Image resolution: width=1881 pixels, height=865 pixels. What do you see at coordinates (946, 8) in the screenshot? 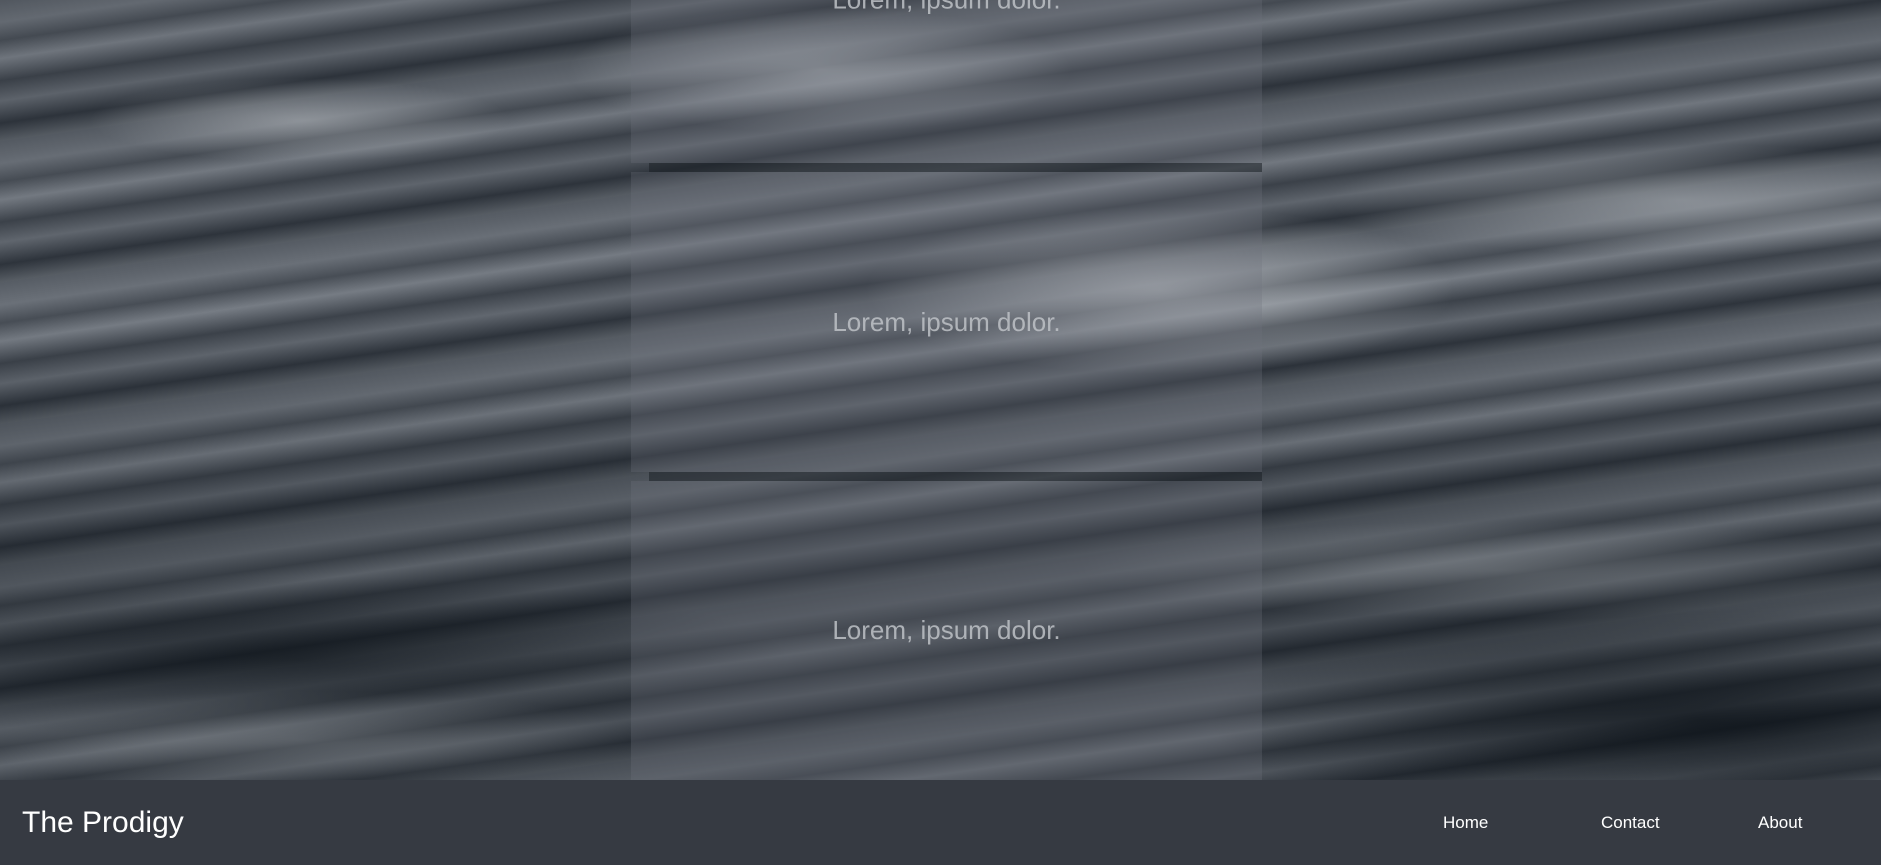
I see `panel-text-1: Lorem, ipsum dolor.` at bounding box center [946, 8].